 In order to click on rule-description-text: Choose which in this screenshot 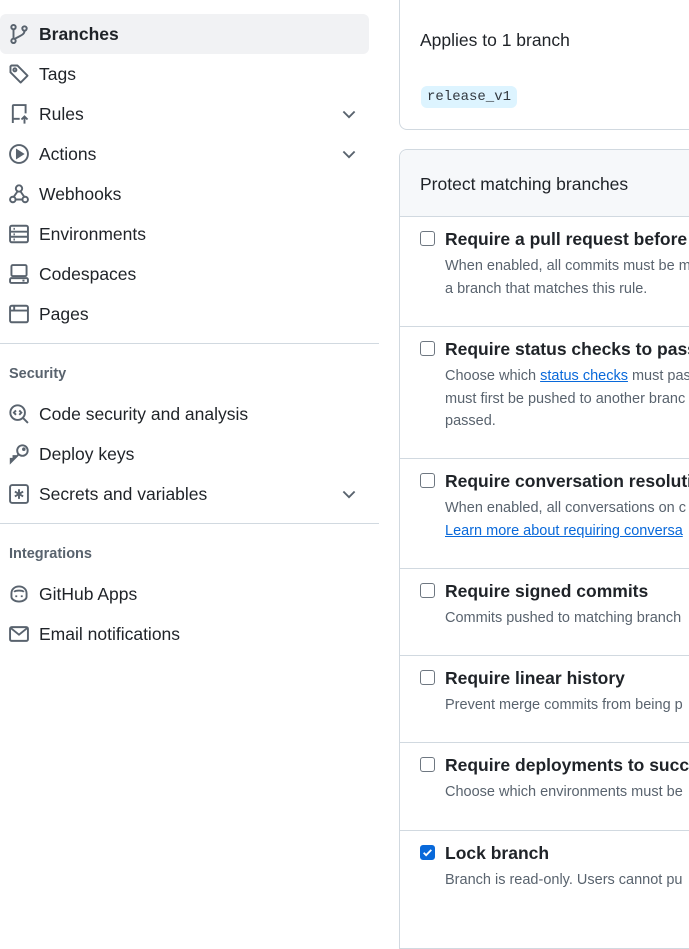, I will do `click(493, 376)`.